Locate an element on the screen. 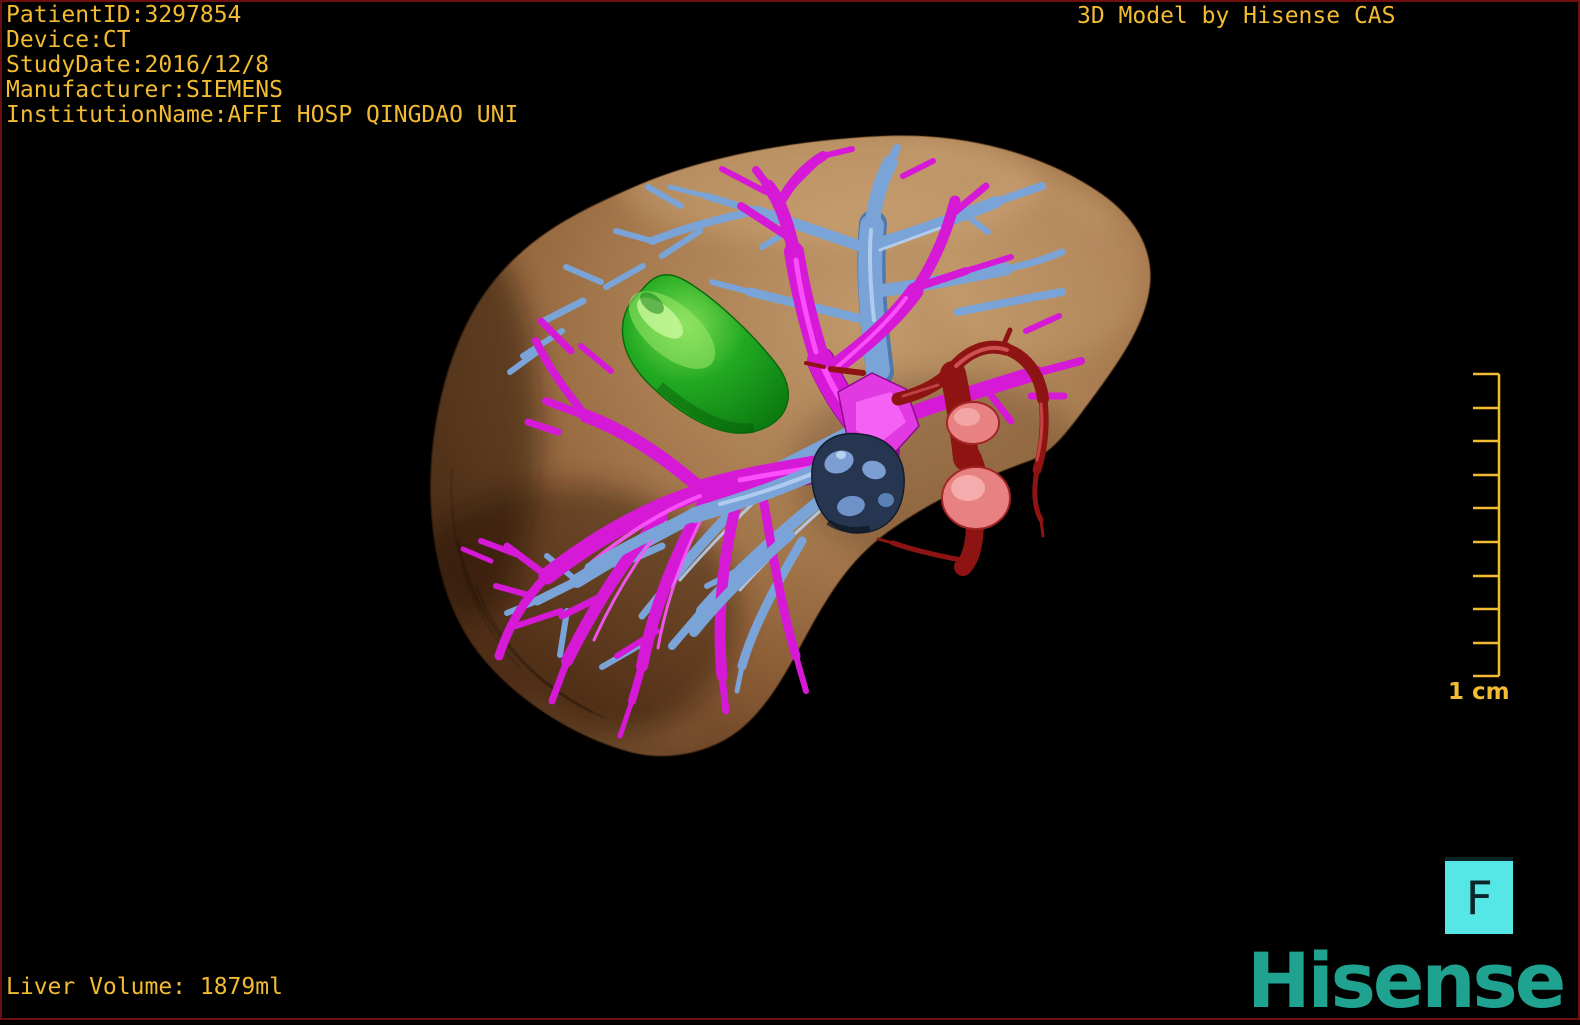  patient-id-text: PatientID:3297854 is located at coordinates (124, 15).